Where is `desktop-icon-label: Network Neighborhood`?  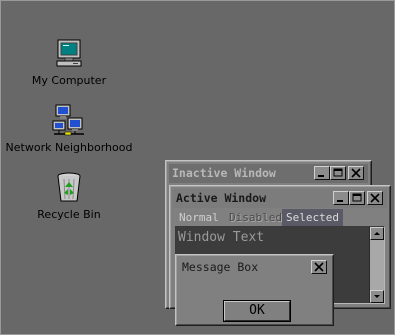 desktop-icon-label: Network Neighborhood is located at coordinates (69, 147).